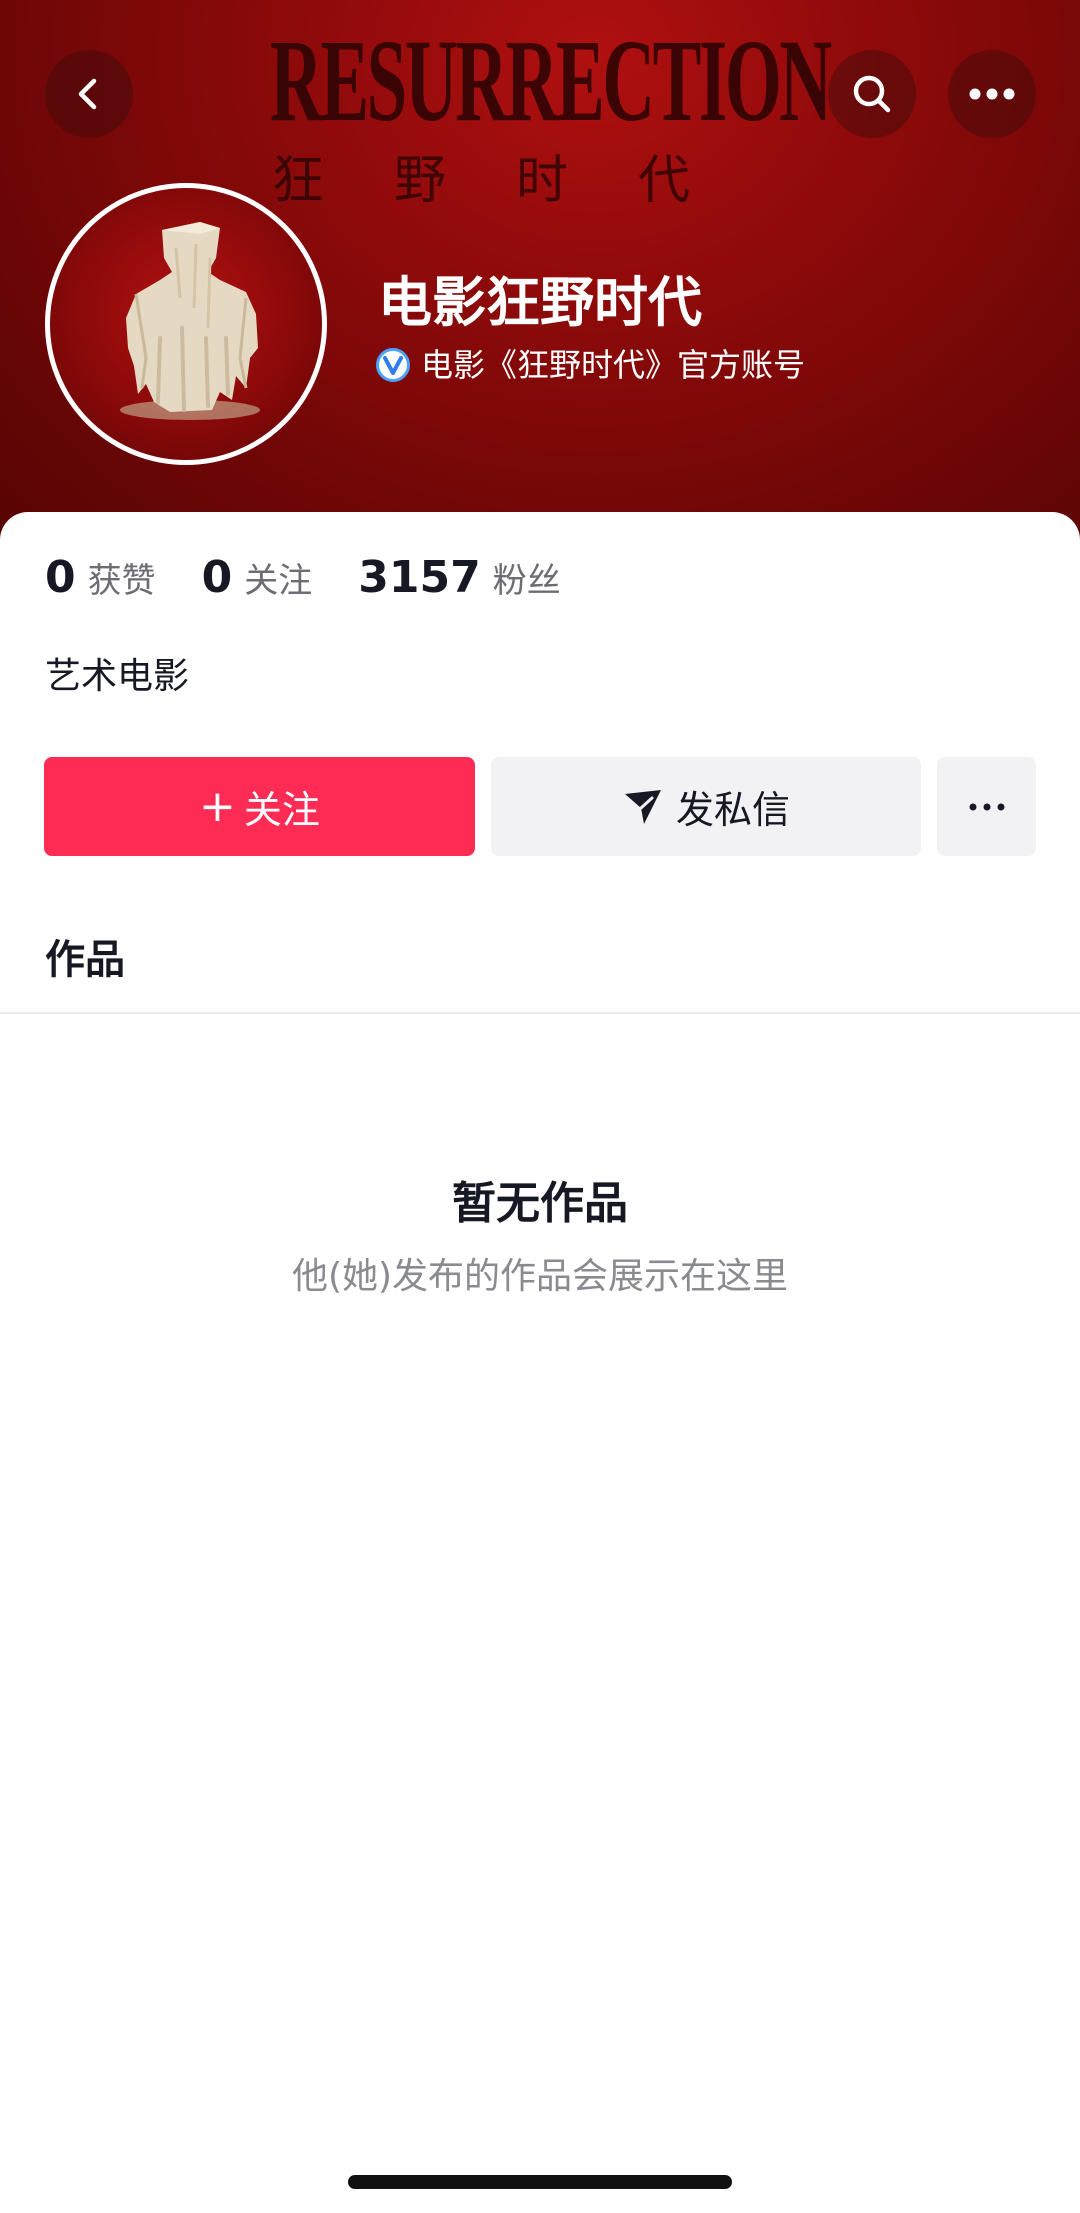 The width and height of the screenshot is (1080, 2213). Describe the element at coordinates (60, 577) in the screenshot. I see `stat-likes-value: 0` at that location.